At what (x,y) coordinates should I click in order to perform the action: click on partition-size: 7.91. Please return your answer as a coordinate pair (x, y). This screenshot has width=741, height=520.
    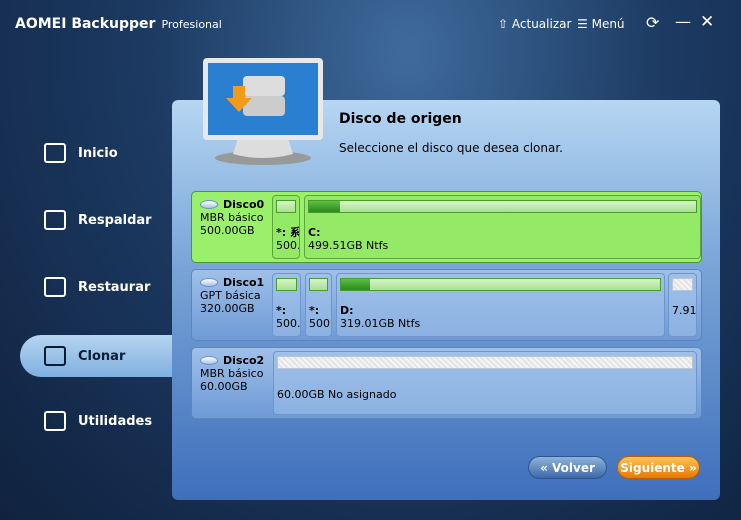
    Looking at the image, I should click on (684, 310).